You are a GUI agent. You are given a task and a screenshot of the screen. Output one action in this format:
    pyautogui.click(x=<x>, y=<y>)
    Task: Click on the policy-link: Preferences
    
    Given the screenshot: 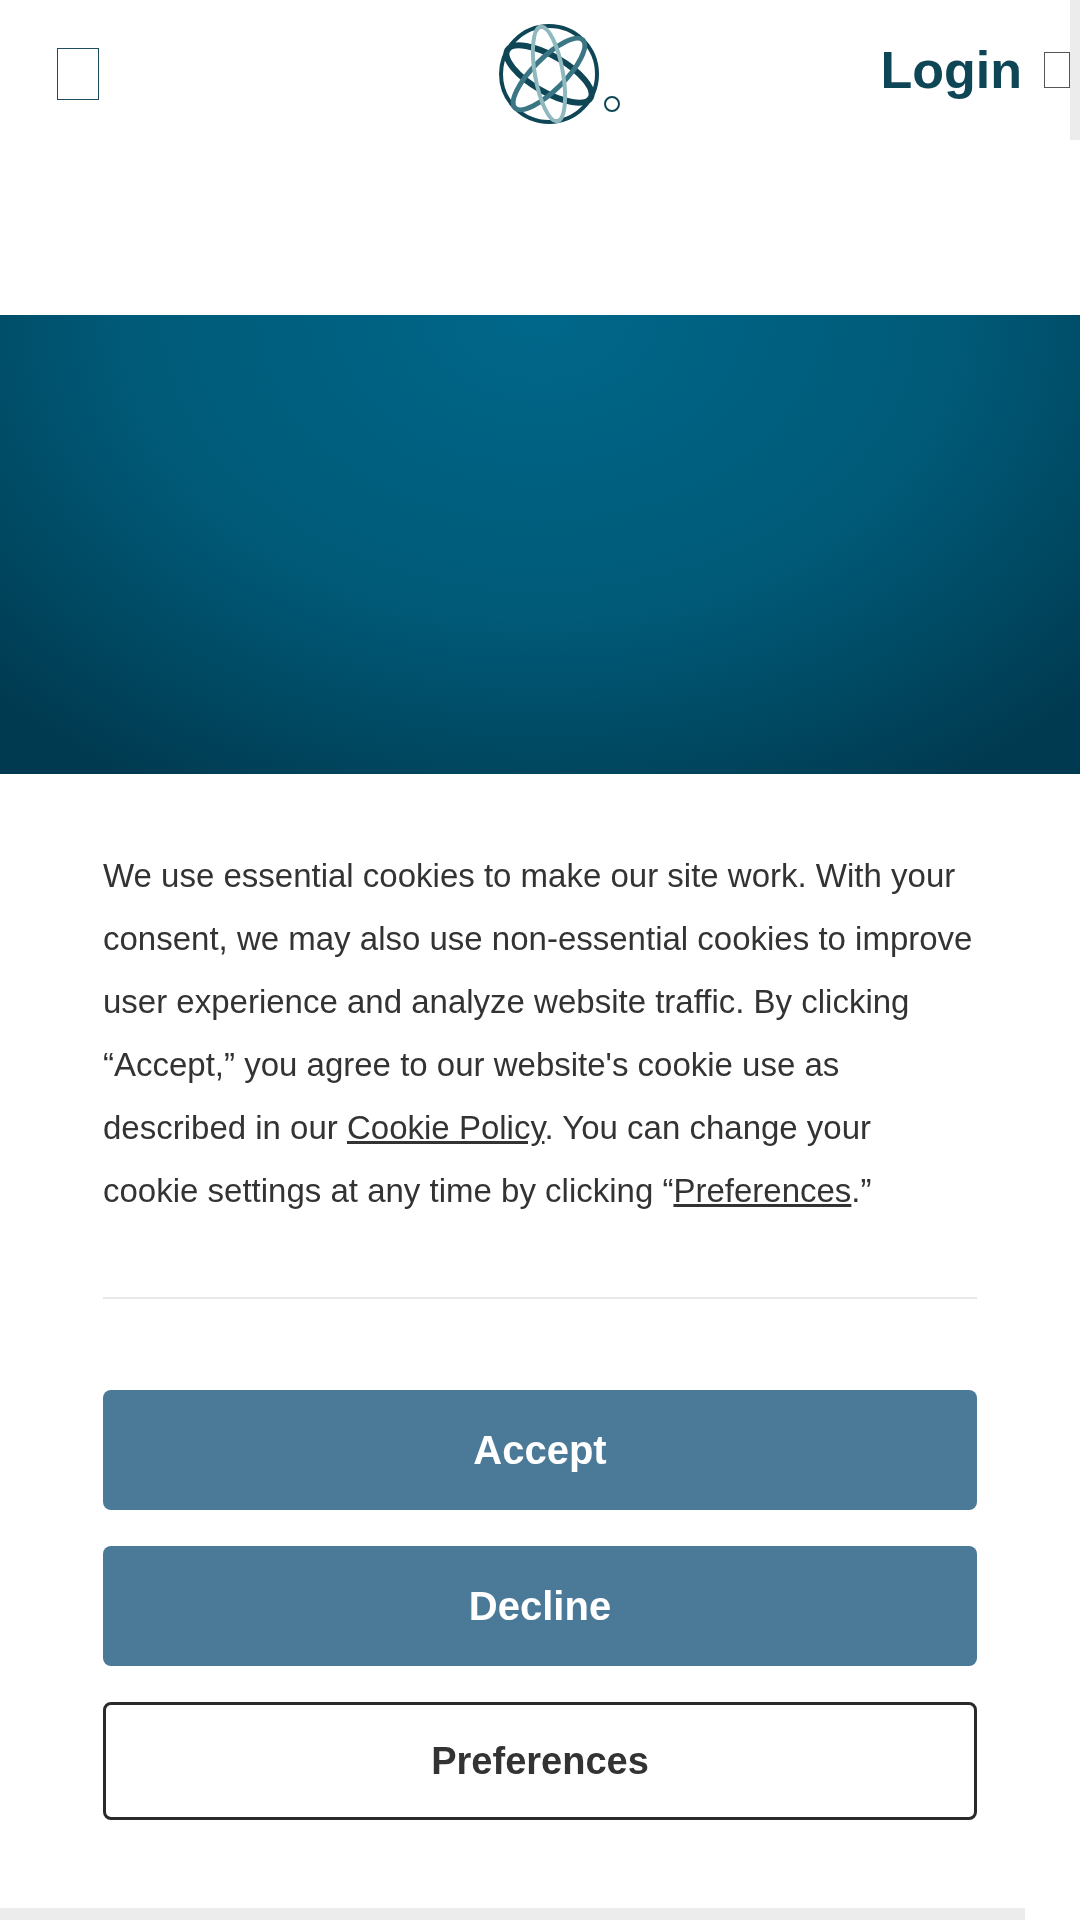 What is the action you would take?
    pyautogui.click(x=762, y=1190)
    